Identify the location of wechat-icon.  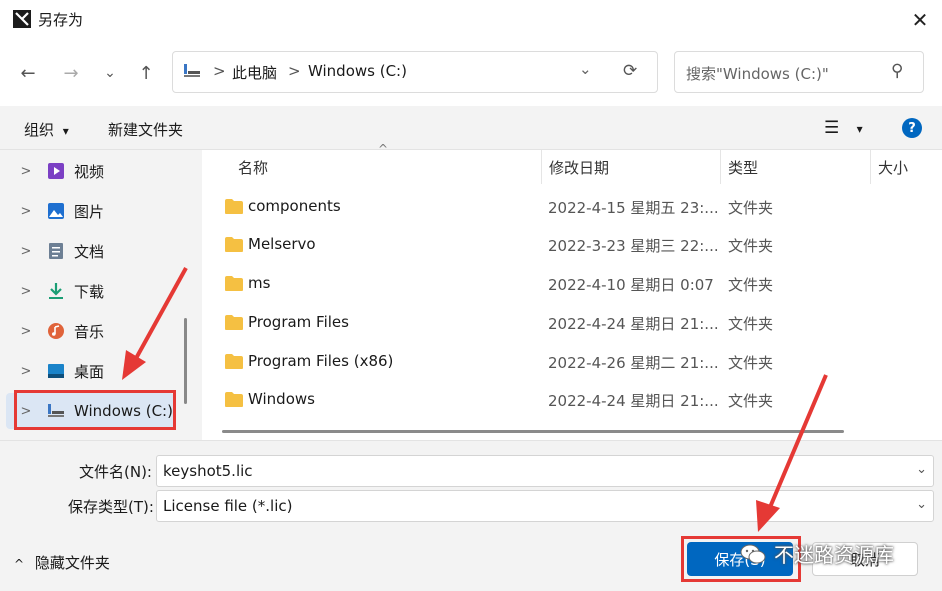
(753, 554).